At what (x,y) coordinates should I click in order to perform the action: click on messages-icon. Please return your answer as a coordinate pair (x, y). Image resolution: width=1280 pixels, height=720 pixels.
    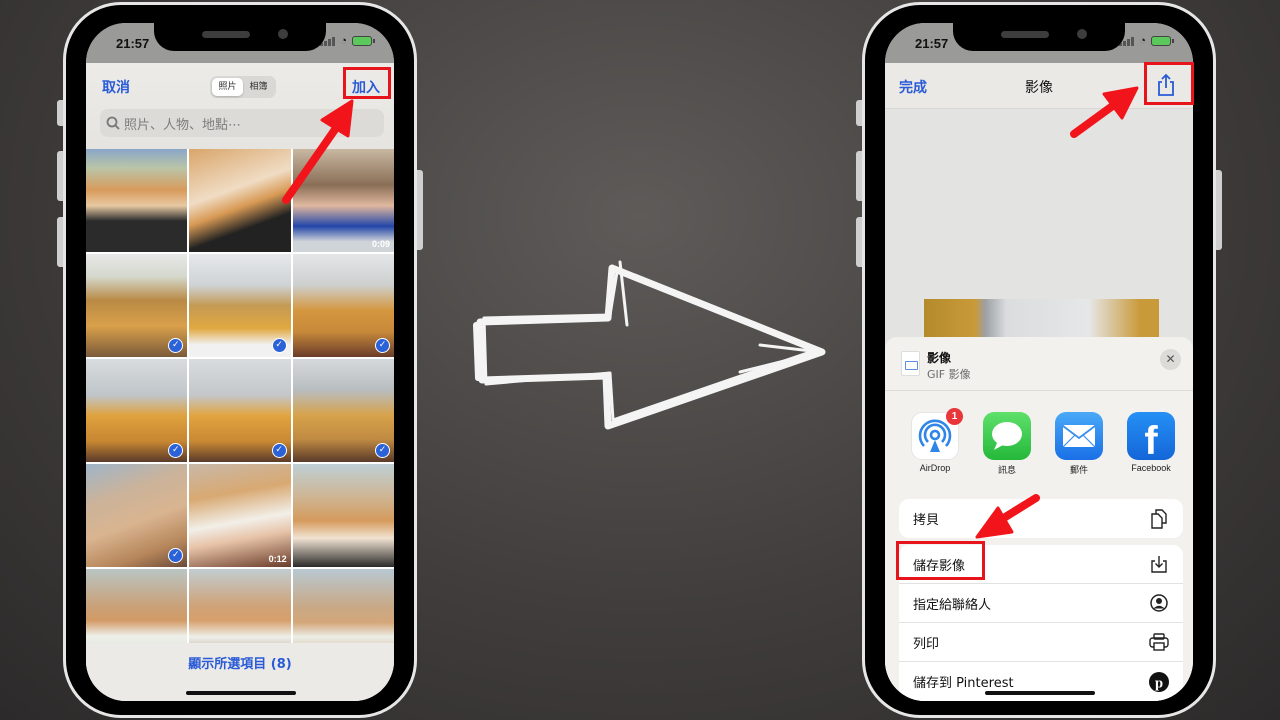
    Looking at the image, I should click on (1007, 436).